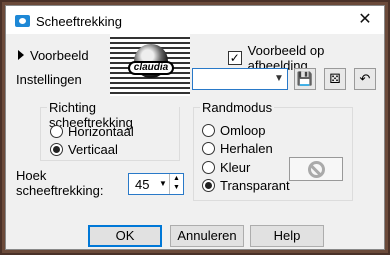 The height and width of the screenshot is (255, 390). What do you see at coordinates (255, 185) in the screenshot?
I see `radio-transparent-label: Transparant` at bounding box center [255, 185].